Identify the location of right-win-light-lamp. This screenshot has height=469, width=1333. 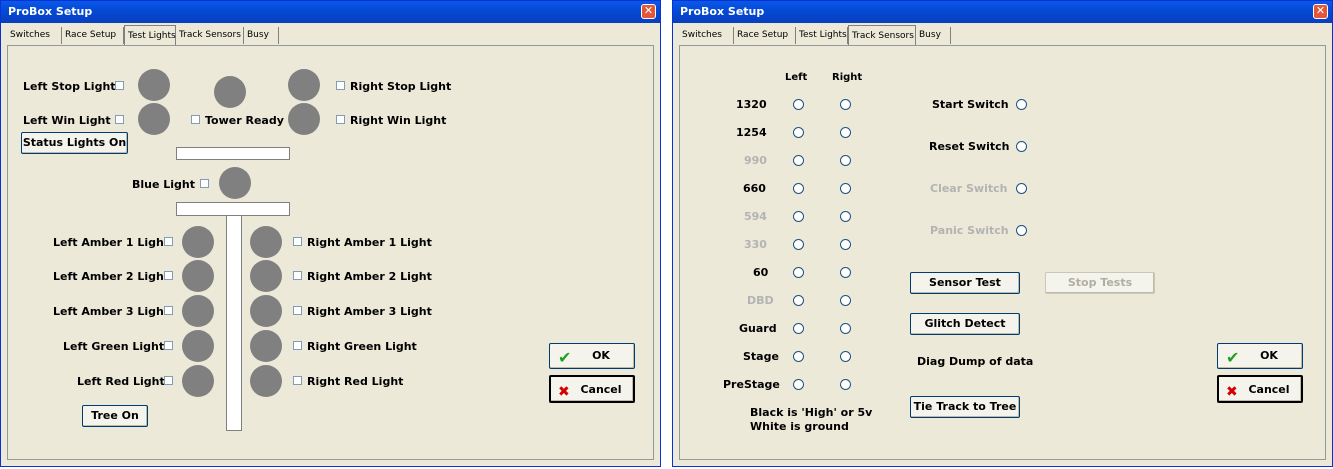
(304, 119).